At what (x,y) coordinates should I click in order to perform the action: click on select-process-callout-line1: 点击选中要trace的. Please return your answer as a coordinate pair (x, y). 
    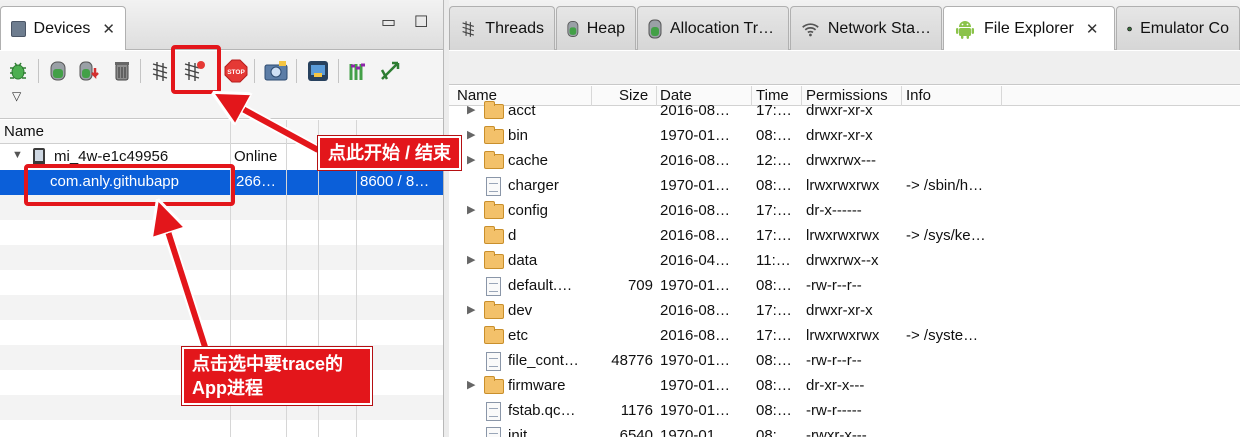
    Looking at the image, I should click on (268, 364).